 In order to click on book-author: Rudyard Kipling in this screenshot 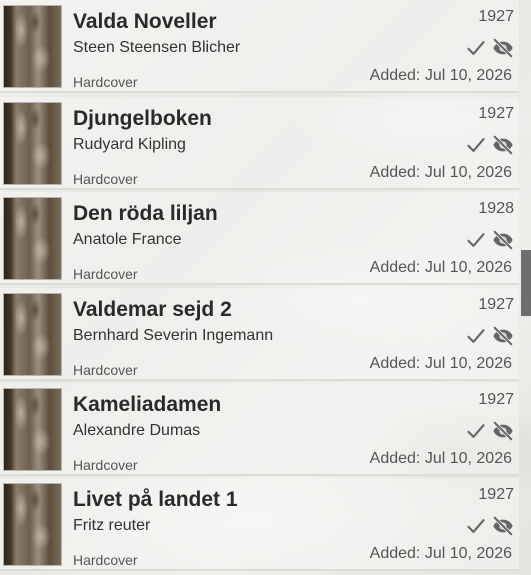, I will do `click(129, 144)`.